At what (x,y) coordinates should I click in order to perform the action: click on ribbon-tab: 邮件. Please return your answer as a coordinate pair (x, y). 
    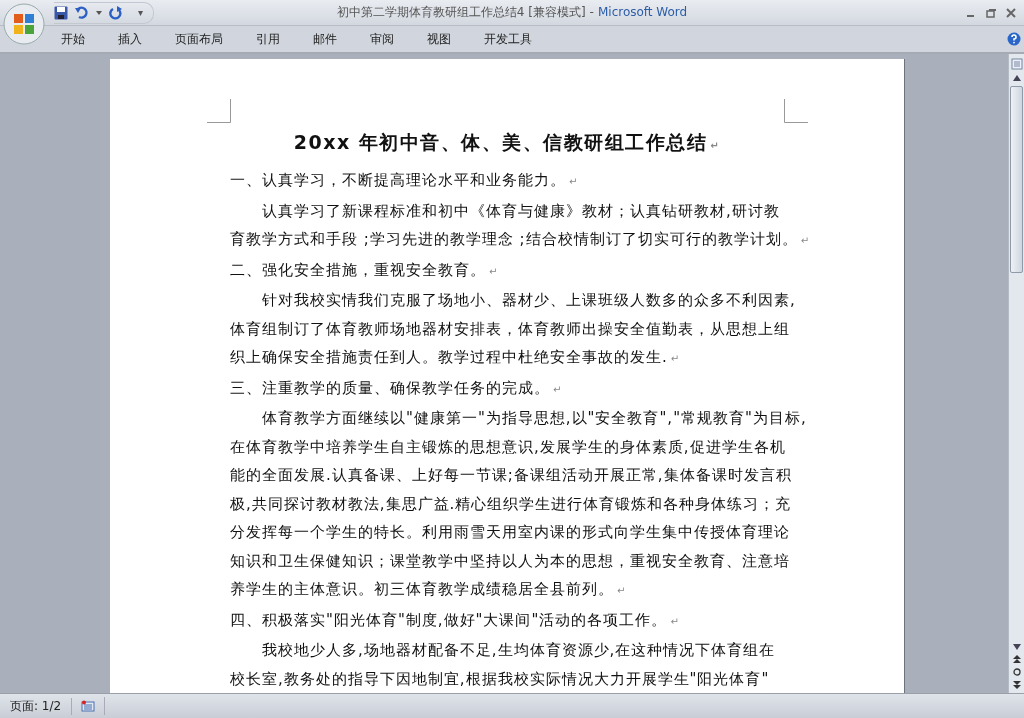
    Looking at the image, I should click on (325, 39).